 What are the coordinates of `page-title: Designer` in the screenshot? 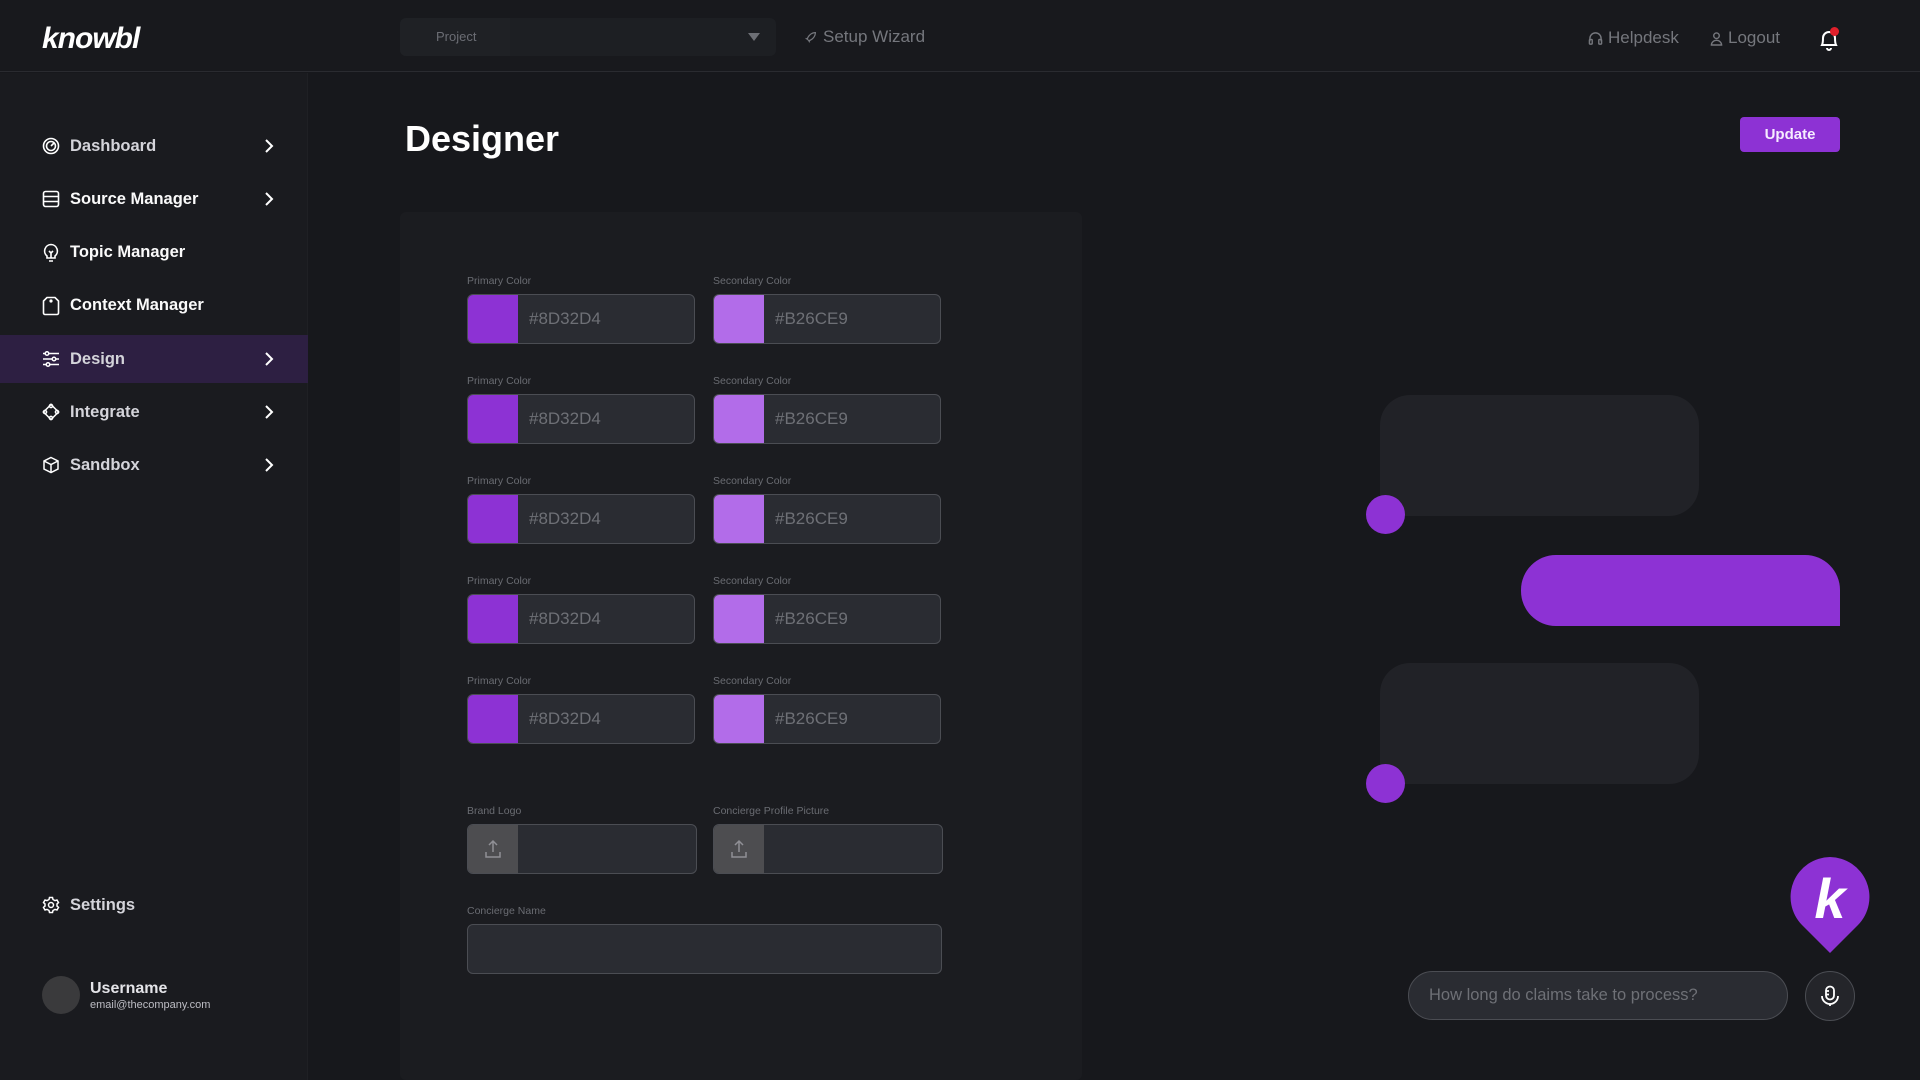 It's located at (482, 138).